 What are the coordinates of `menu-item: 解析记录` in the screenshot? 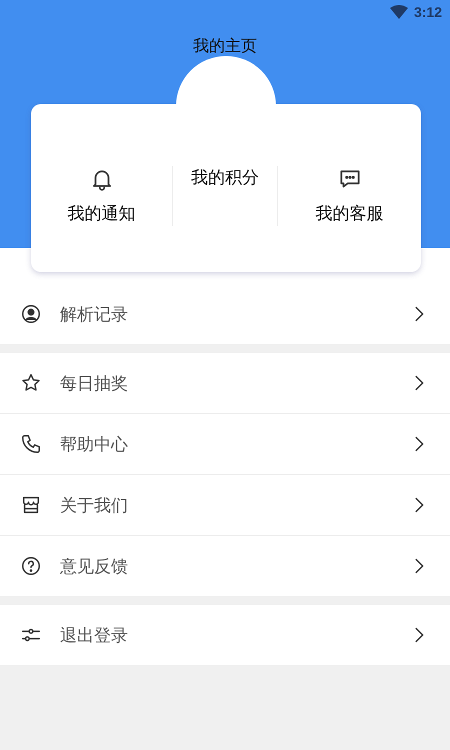 It's located at (225, 314).